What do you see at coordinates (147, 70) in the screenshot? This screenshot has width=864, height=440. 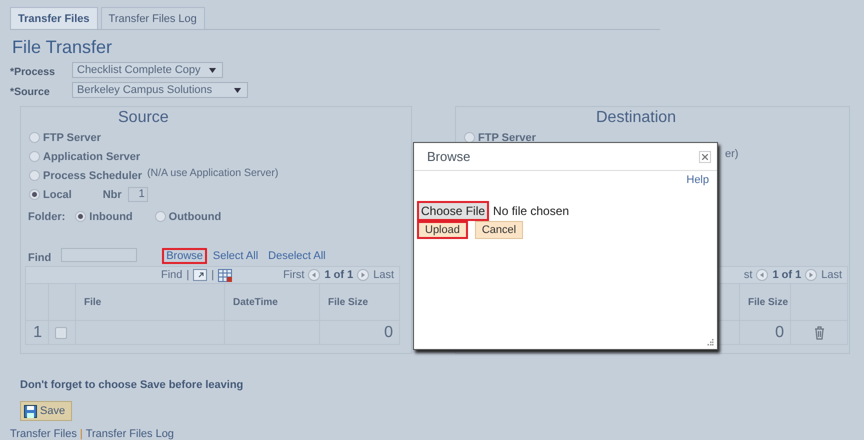 I see `dropdown: Checklist Complete Copy` at bounding box center [147, 70].